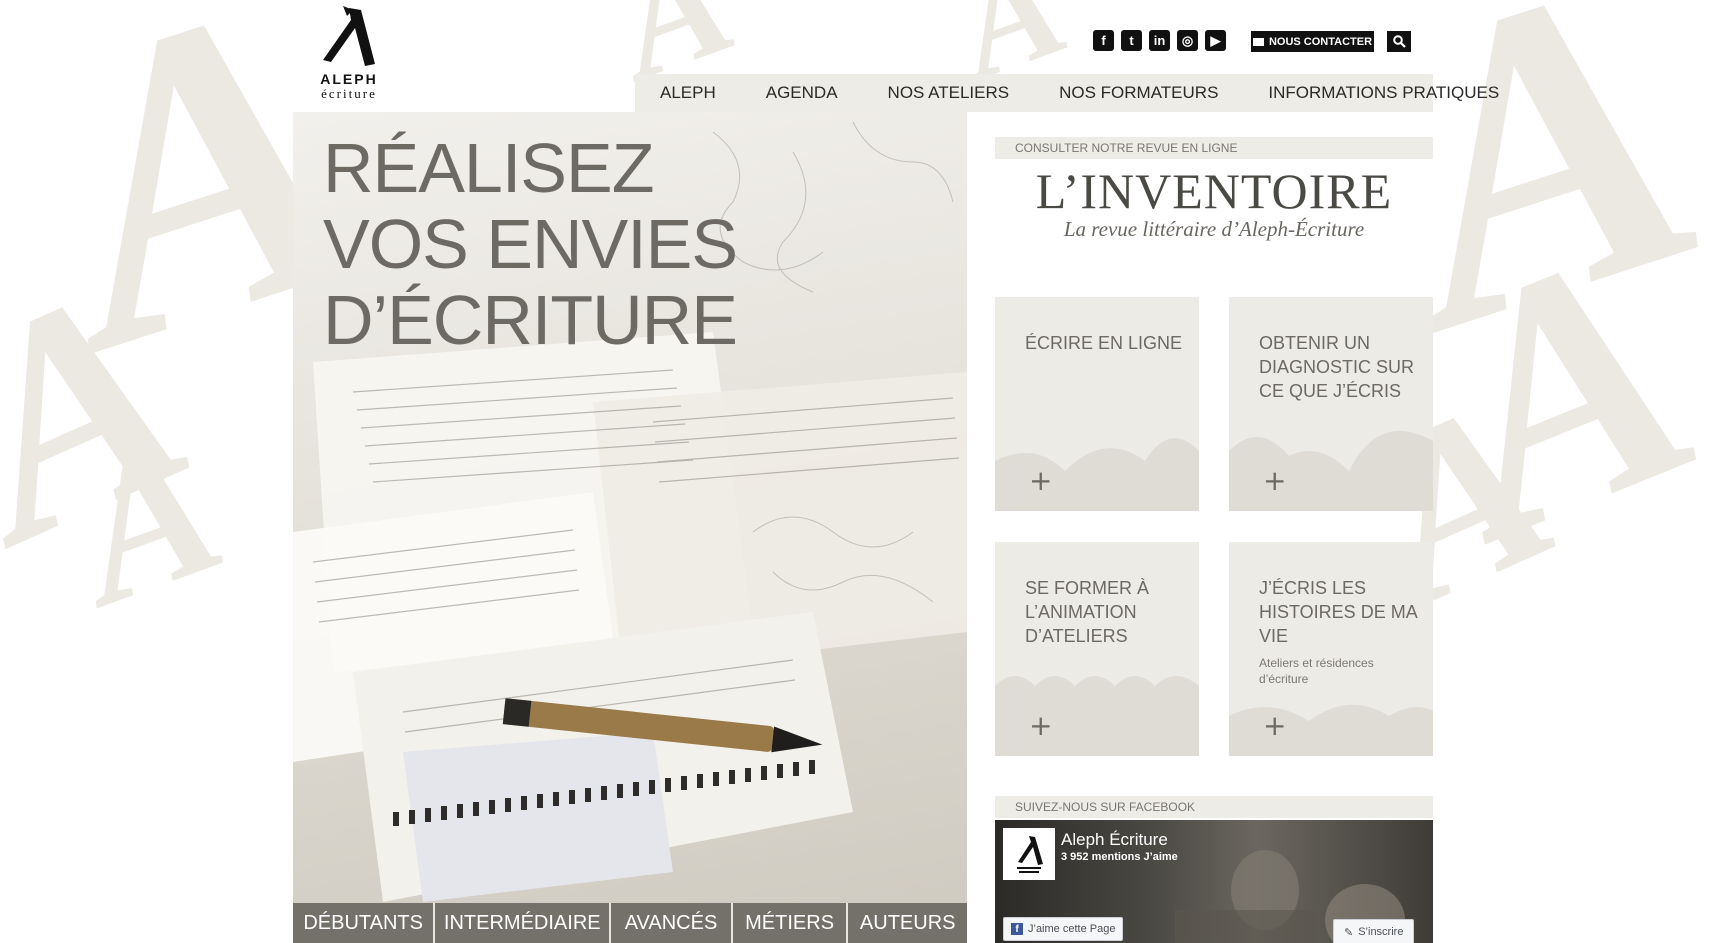  What do you see at coordinates (1214, 191) in the screenshot?
I see `revue-title: L’INVENTOIRE` at bounding box center [1214, 191].